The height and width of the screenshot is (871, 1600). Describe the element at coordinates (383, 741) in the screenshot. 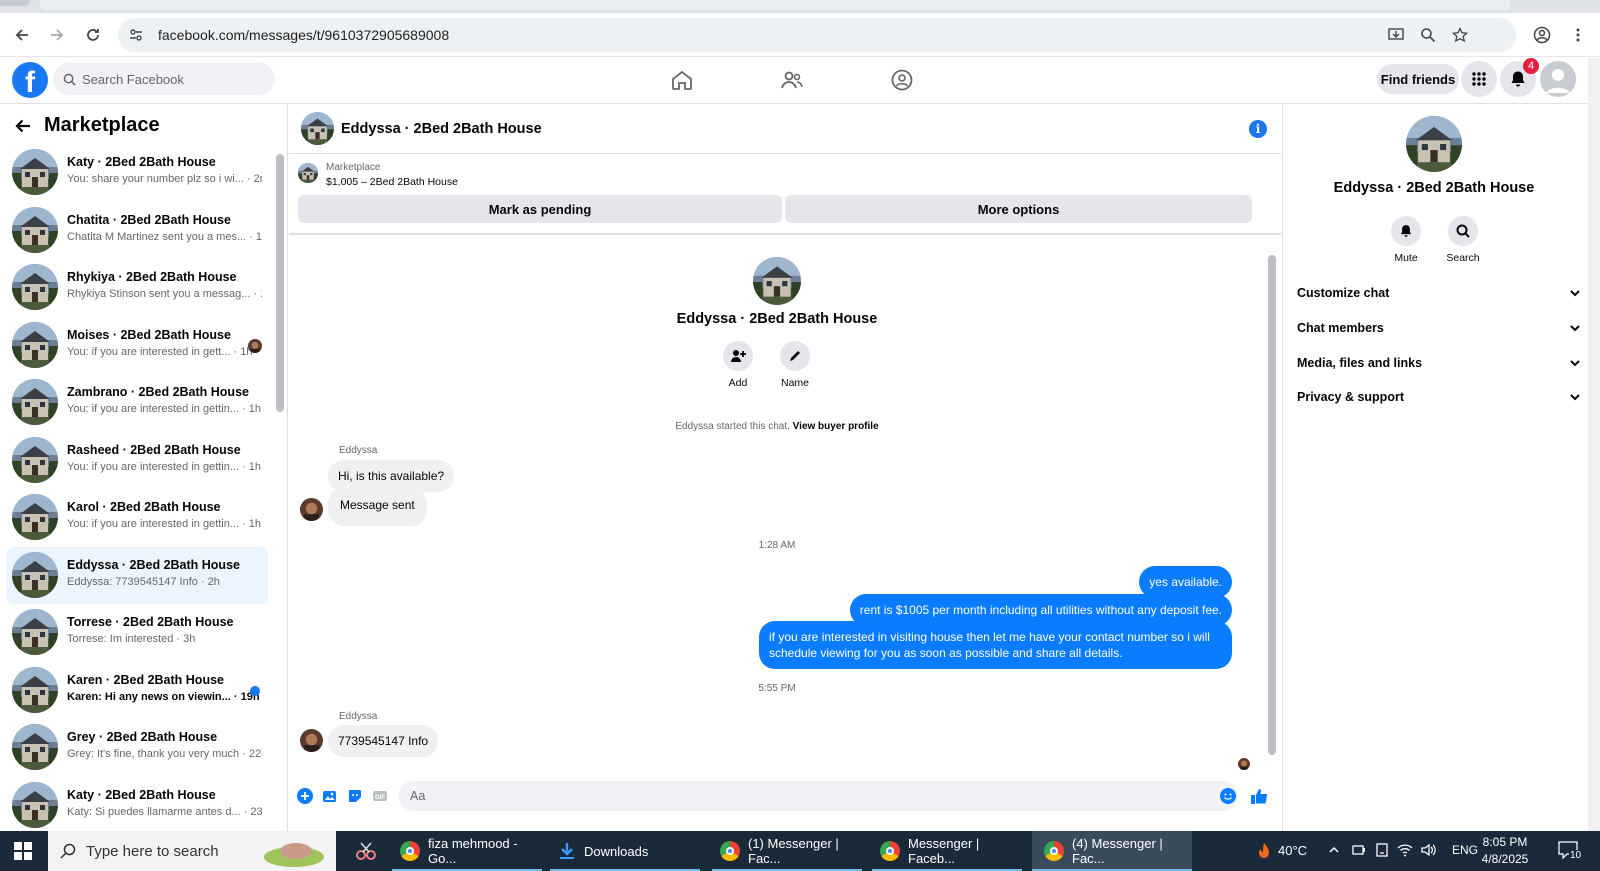

I see `message-bubble-incoming: 7739545147 Info` at that location.